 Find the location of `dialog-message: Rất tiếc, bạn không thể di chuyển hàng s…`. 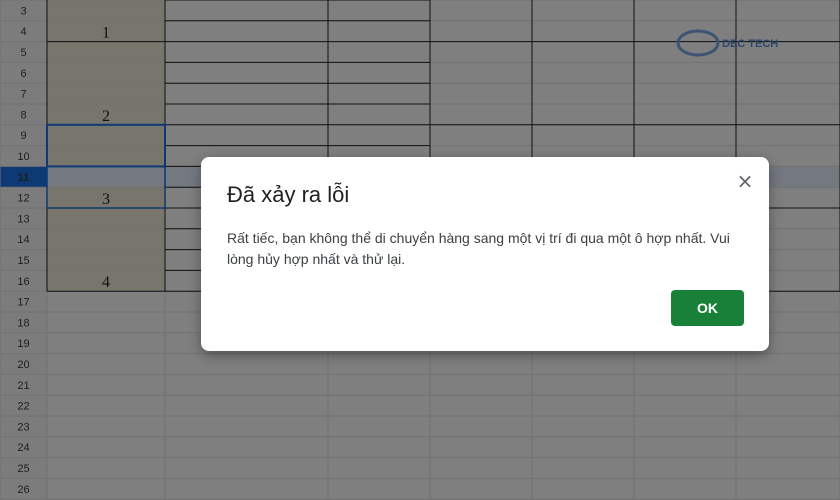

dialog-message: Rất tiếc, bạn không thể di chuyển hàng s… is located at coordinates (478, 248).